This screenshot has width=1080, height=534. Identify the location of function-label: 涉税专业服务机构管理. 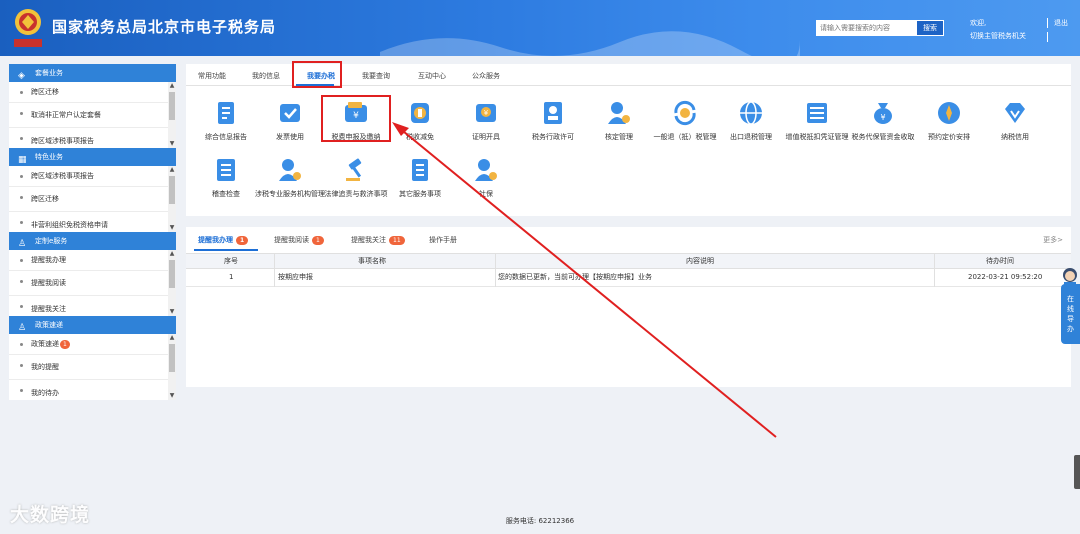
(290, 194).